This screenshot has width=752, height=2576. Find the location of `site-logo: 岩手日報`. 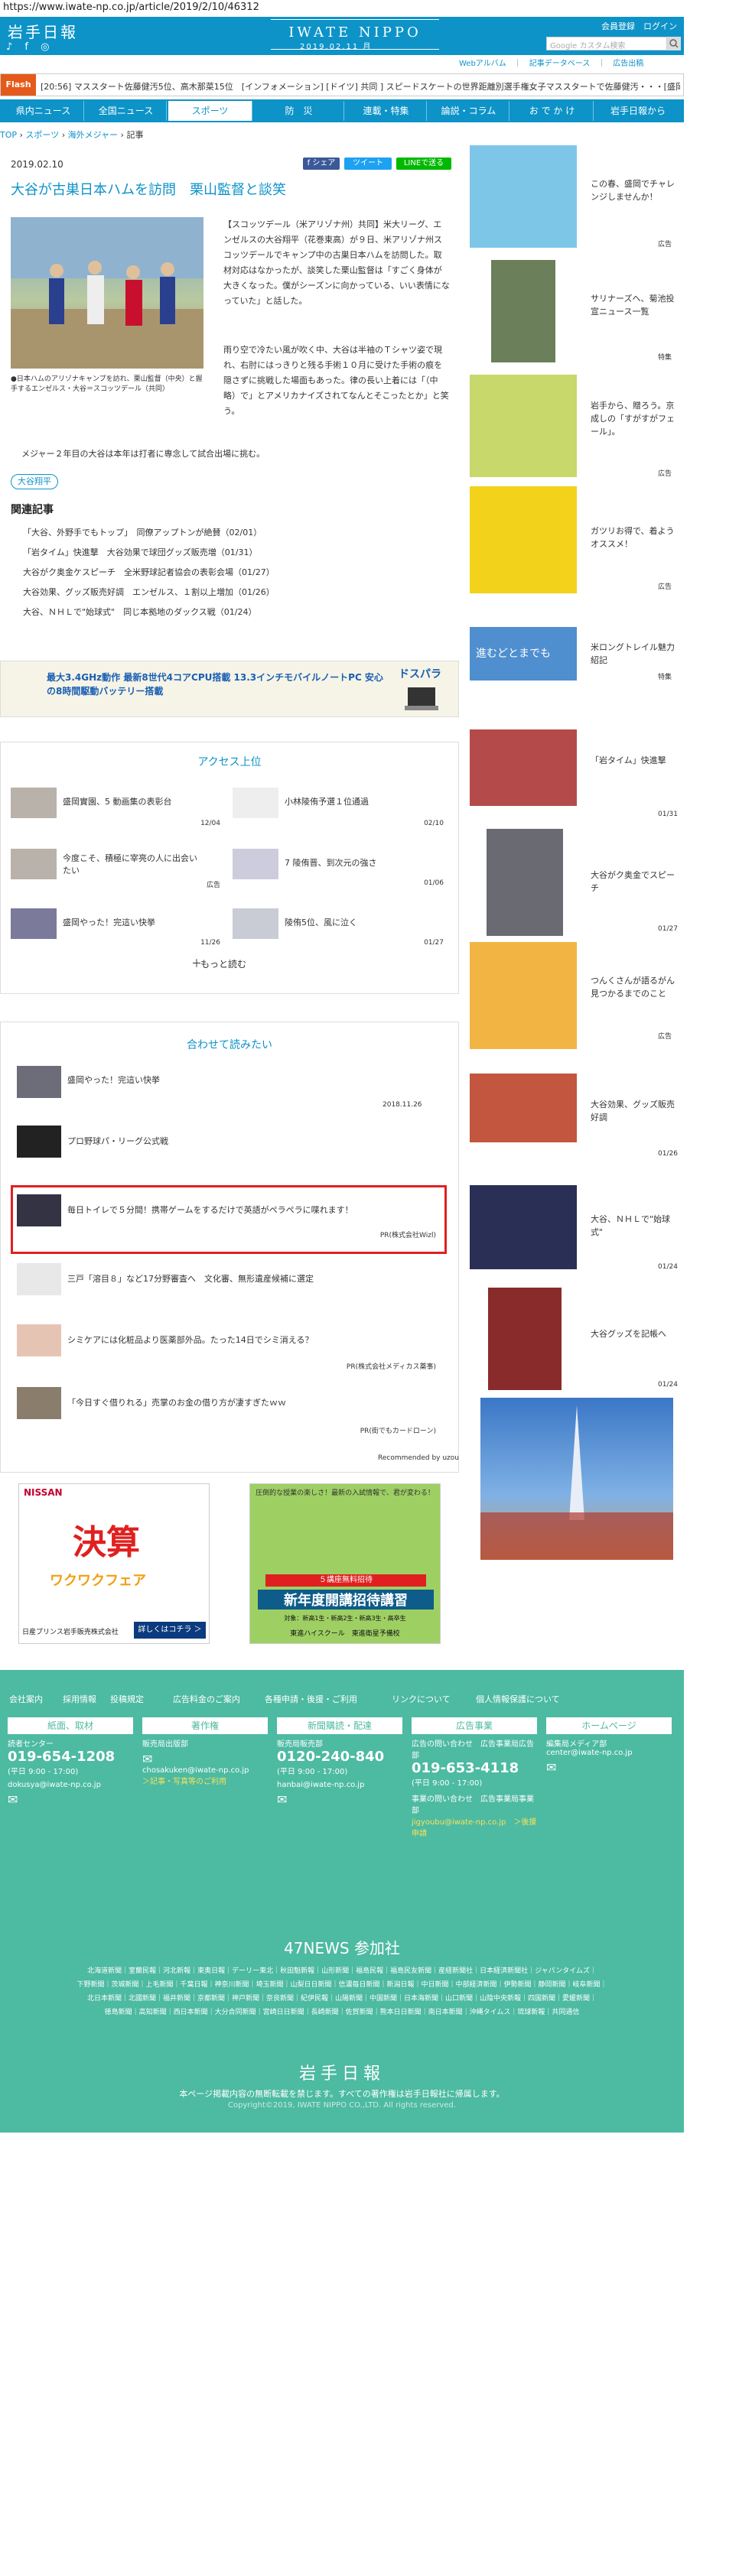

site-logo: 岩手日報 is located at coordinates (43, 31).